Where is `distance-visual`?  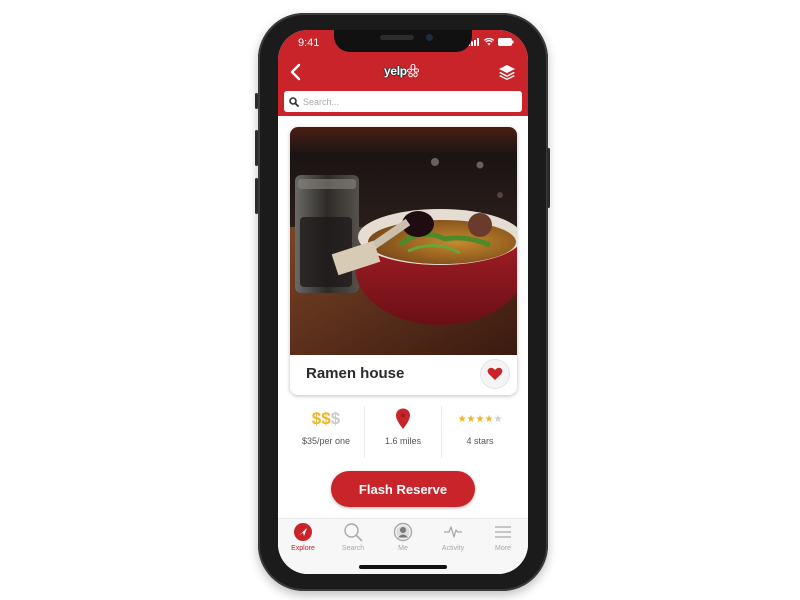
distance-visual is located at coordinates (403, 419).